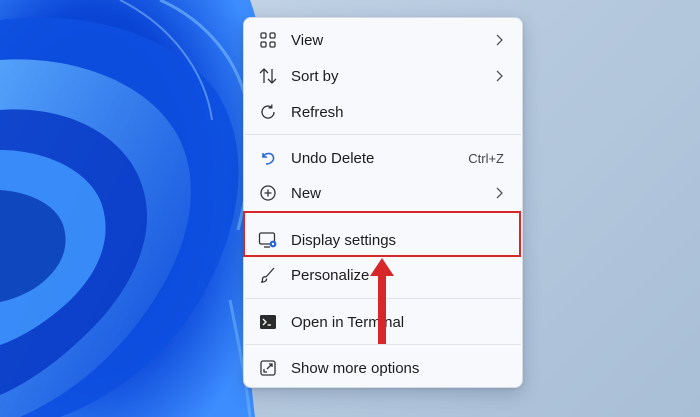  I want to click on menu-item-sort-by: Sort by, so click(383, 76).